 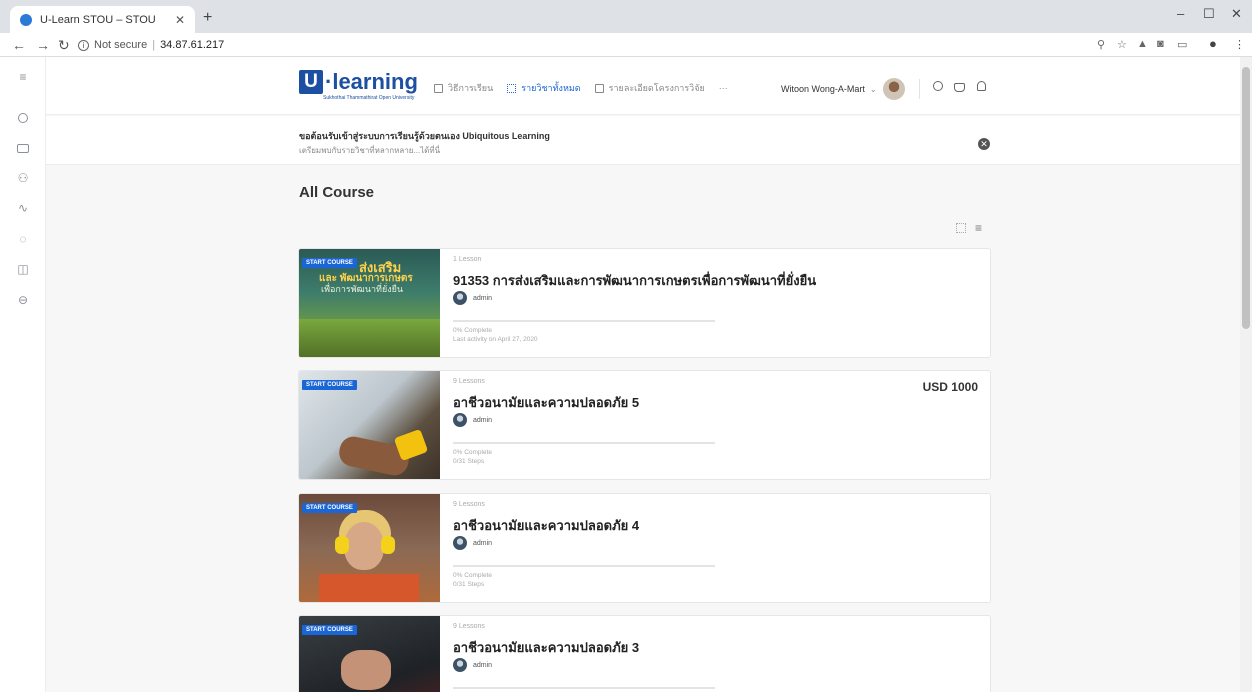 What do you see at coordinates (23, 148) in the screenshot?
I see `courses-icon` at bounding box center [23, 148].